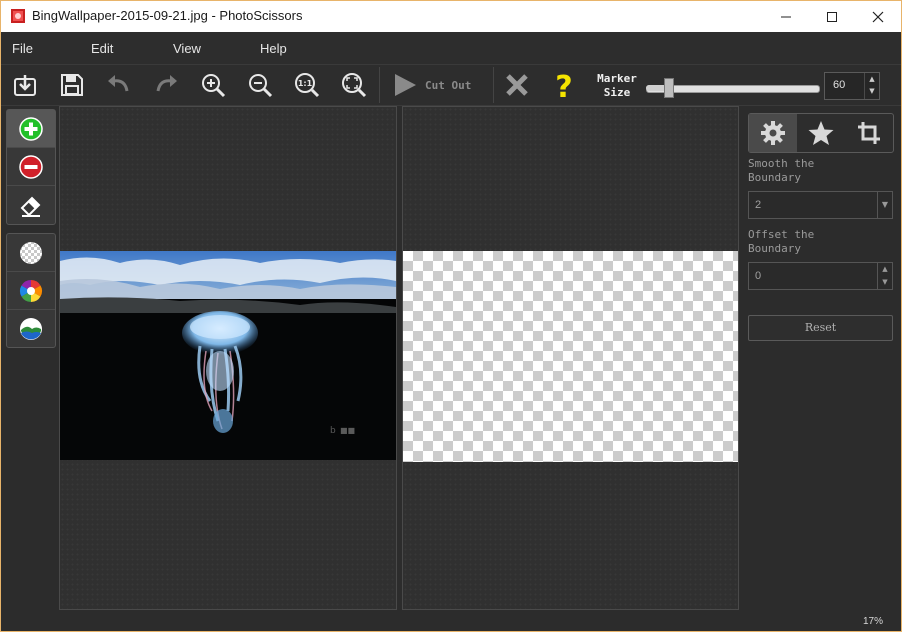 The height and width of the screenshot is (632, 902). Describe the element at coordinates (22, 48) in the screenshot. I see `menu-file: File` at that location.